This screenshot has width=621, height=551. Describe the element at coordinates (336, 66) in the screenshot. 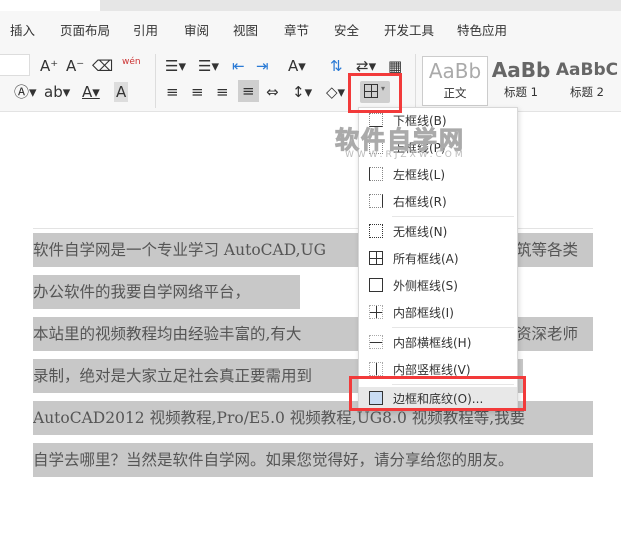

I see `sort-icon: ⇅` at that location.